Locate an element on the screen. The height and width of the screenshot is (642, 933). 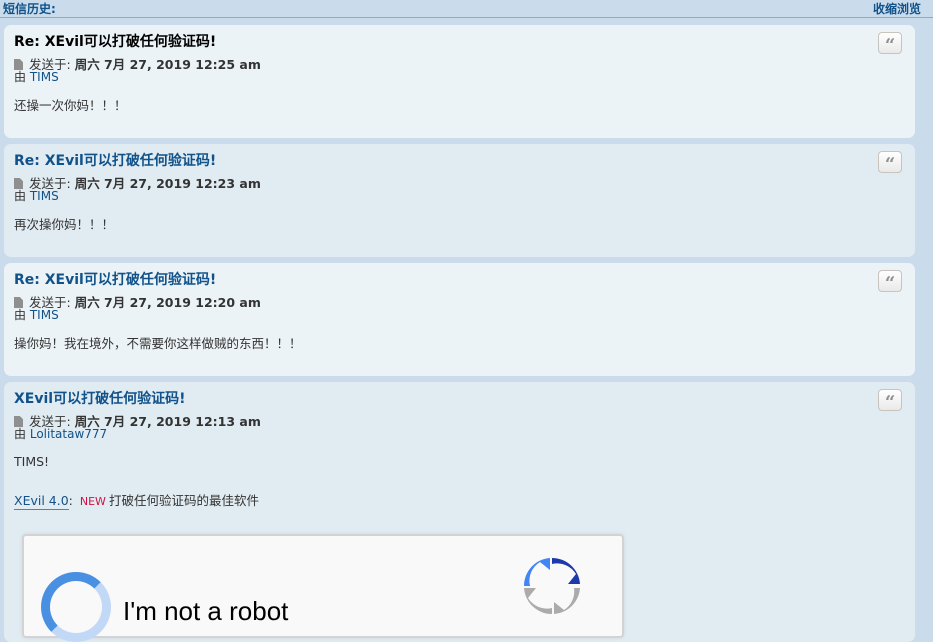
promo-line: XEvil 4.0: NEW 打破任何验证码的最佳软件 is located at coordinates (136, 500).